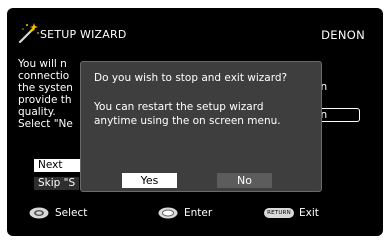  Describe the element at coordinates (42, 64) in the screenshot. I see `description-line: You will n` at that location.